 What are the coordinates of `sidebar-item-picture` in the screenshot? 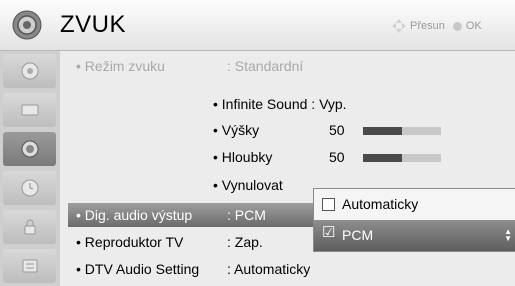 It's located at (29, 71).